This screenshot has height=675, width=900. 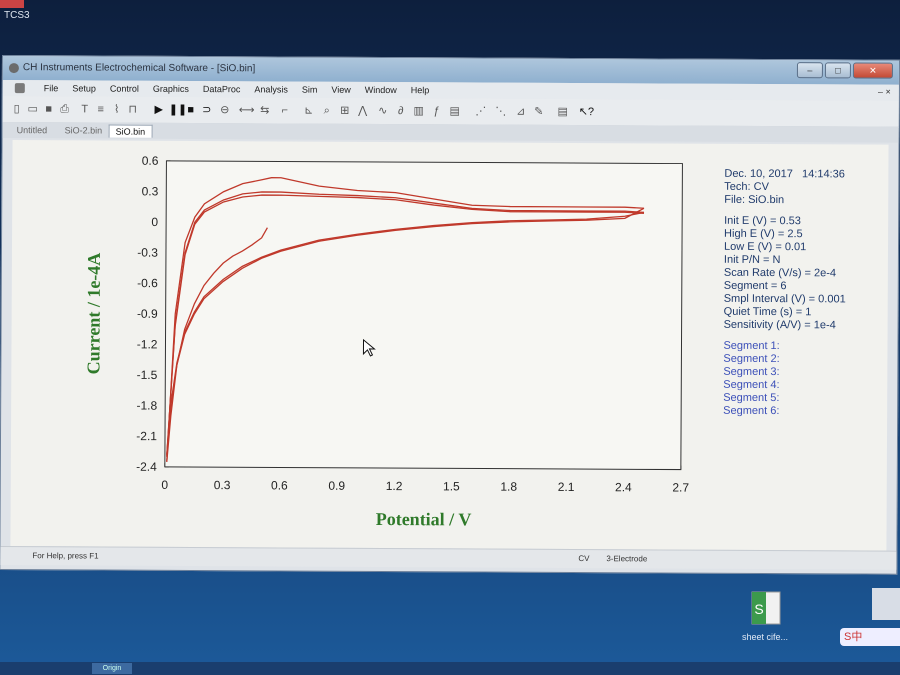 I want to click on parameters-icon: ≡, so click(x=101, y=109).